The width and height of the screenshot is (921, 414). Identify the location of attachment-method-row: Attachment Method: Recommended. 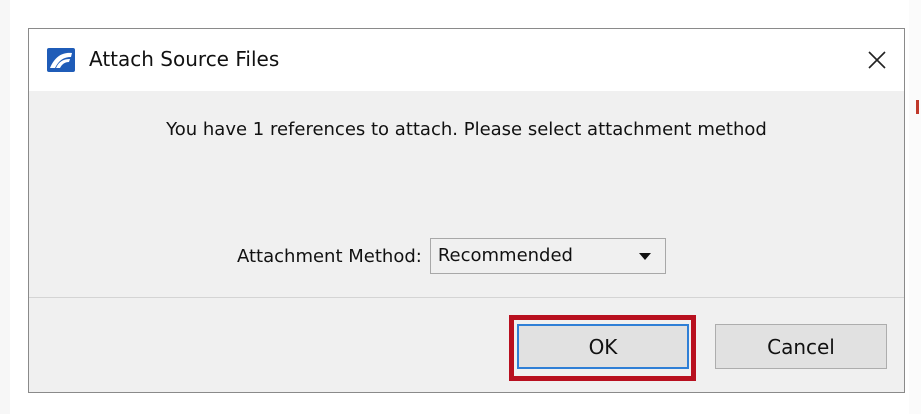
(451, 256).